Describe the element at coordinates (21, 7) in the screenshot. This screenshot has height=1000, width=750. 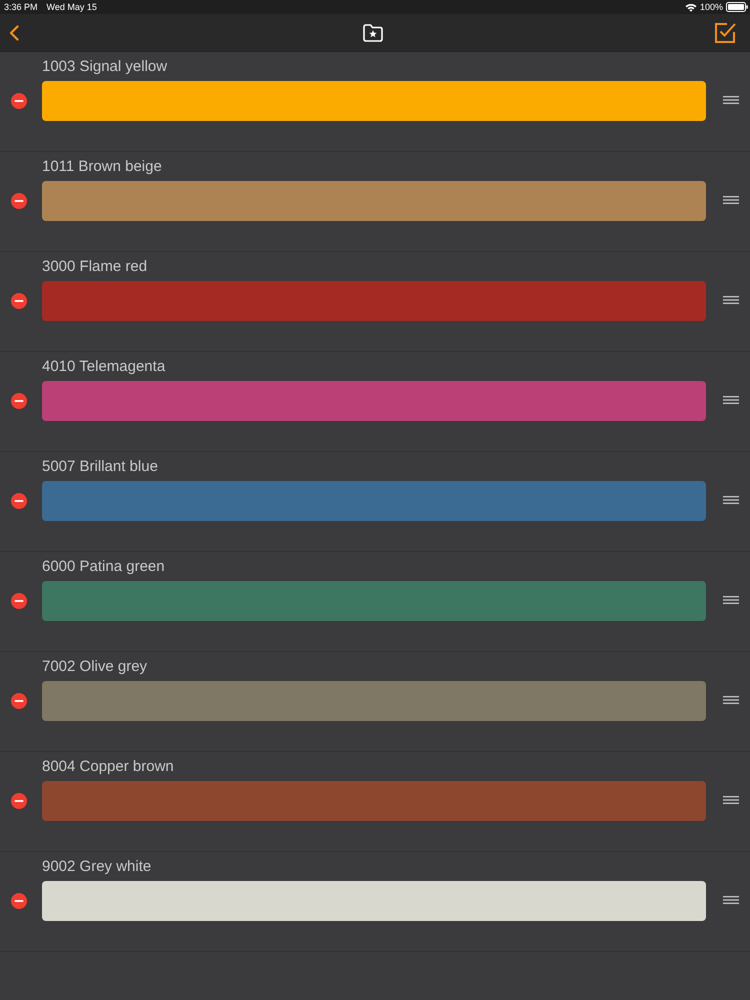
I see `status-time: 3:36 PM` at that location.